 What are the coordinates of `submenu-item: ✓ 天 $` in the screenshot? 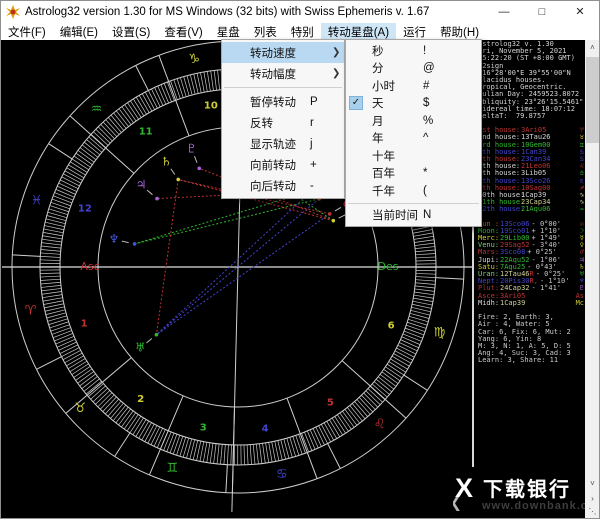 It's located at (413, 104).